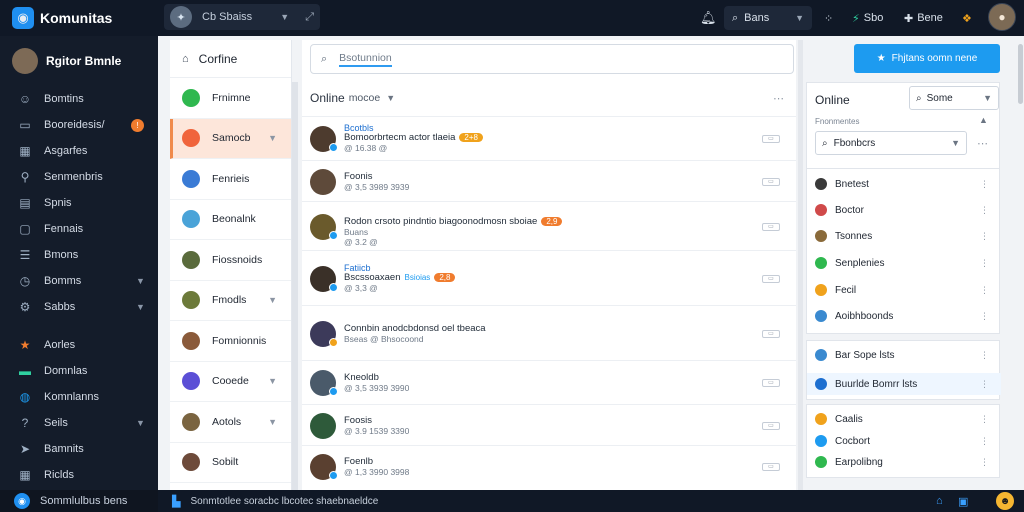  I want to click on sidebar-item: ⚲ Senmenbris, so click(79, 177).